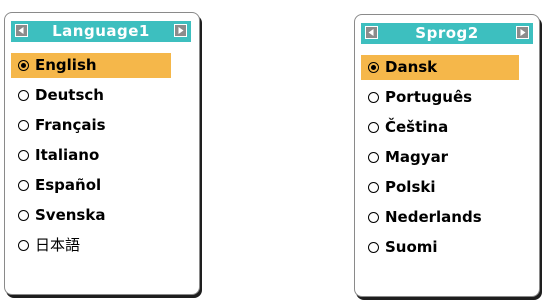 Image resolution: width=544 pixels, height=303 pixels. Describe the element at coordinates (440, 247) in the screenshot. I see `language-option-suomi: Suomi` at that location.